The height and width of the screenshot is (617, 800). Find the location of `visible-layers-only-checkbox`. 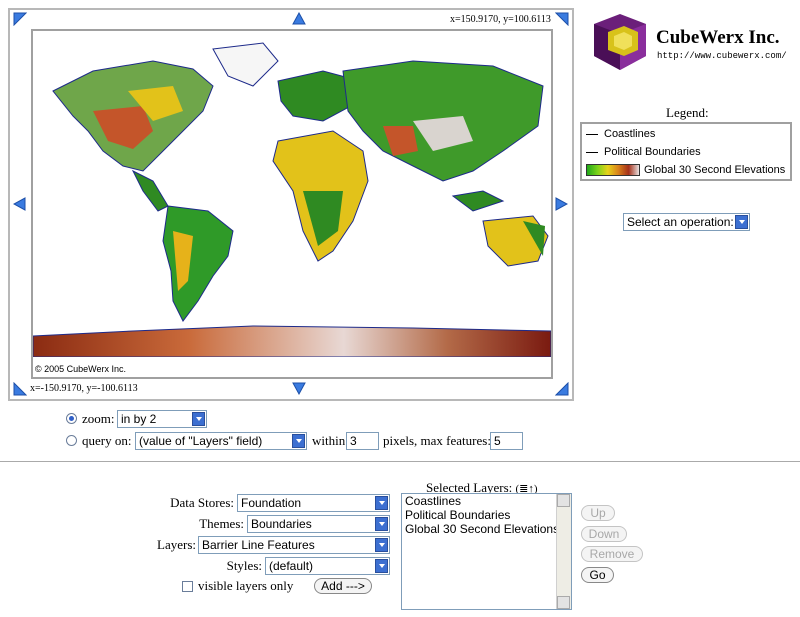

visible-layers-only-checkbox is located at coordinates (187, 586).